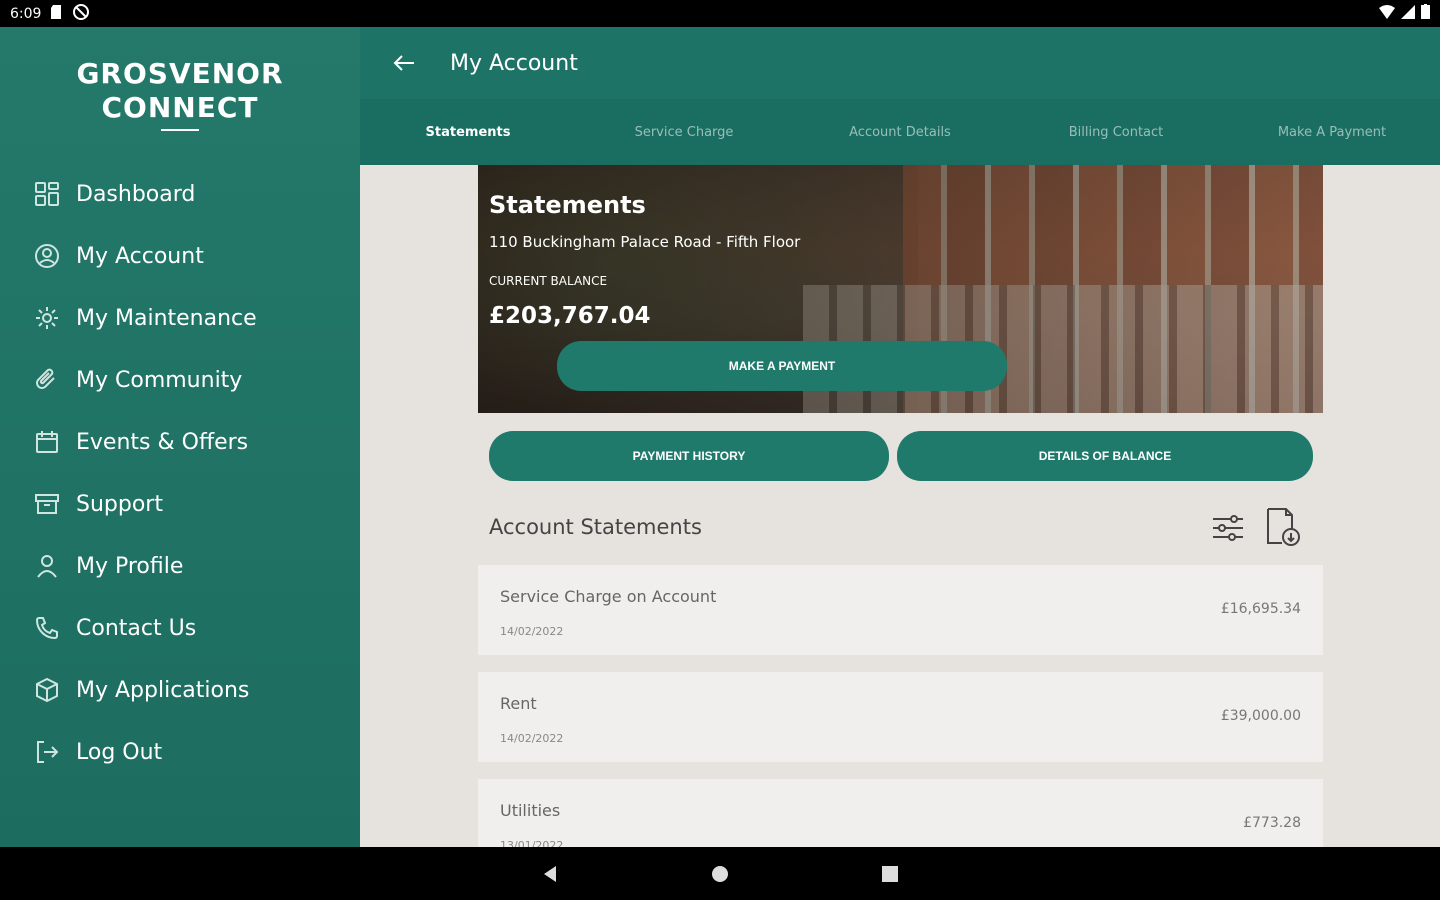 Image resolution: width=1440 pixels, height=900 pixels. Describe the element at coordinates (47, 628) in the screenshot. I see `phone-icon` at that location.